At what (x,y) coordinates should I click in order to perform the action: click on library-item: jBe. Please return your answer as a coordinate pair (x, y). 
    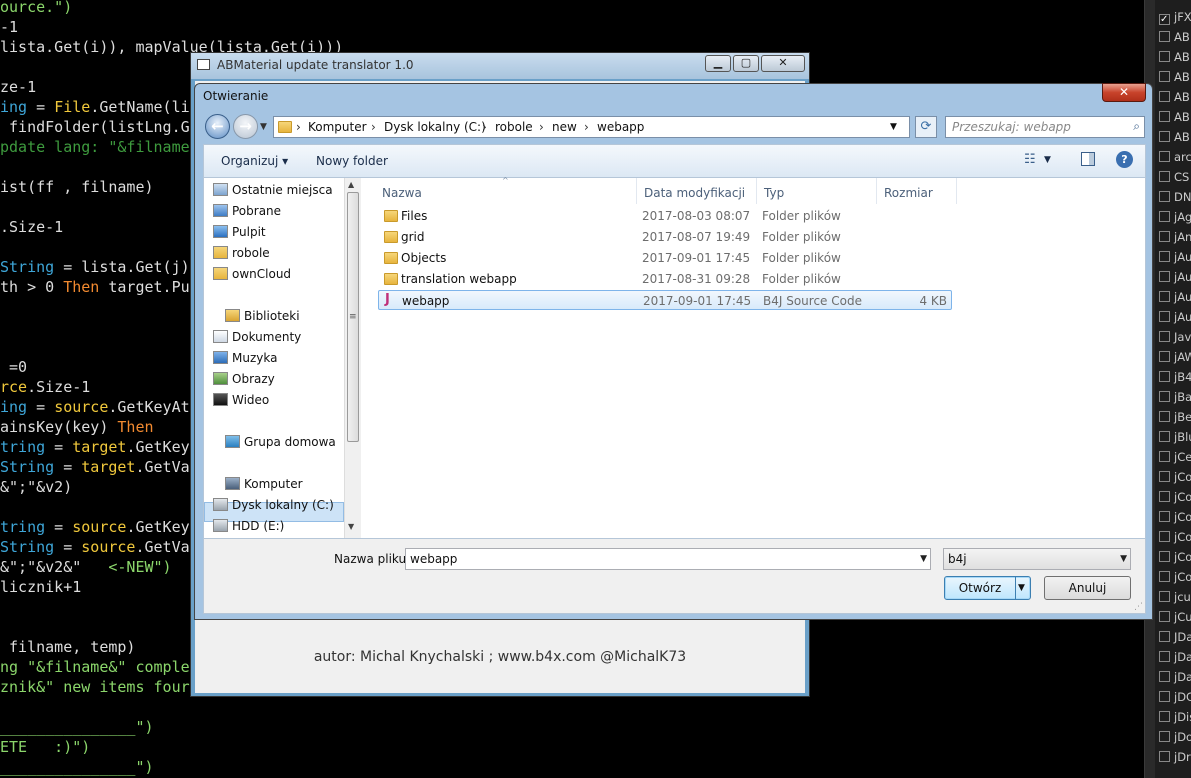
    Looking at the image, I should click on (1175, 417).